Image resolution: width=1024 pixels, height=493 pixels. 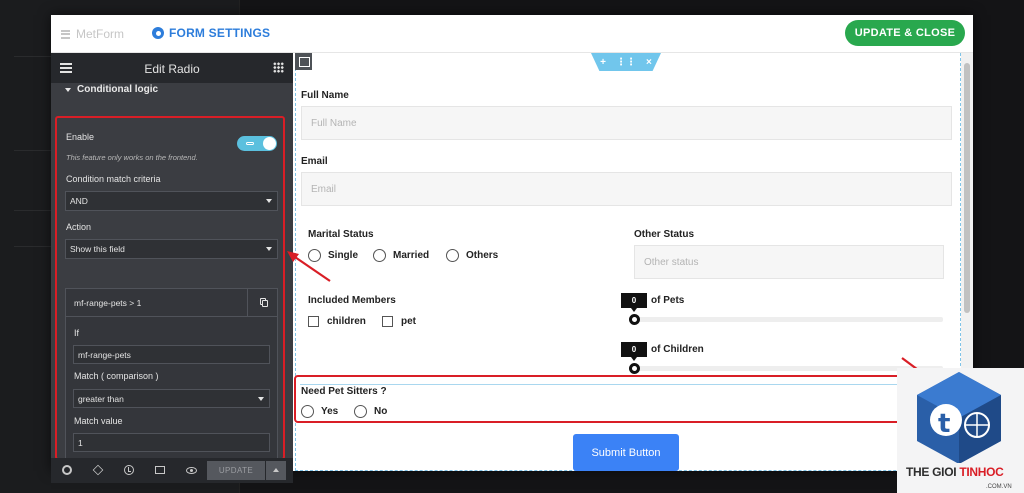 I want to click on watermark-text-part1: THE GIOI, so click(x=933, y=472).